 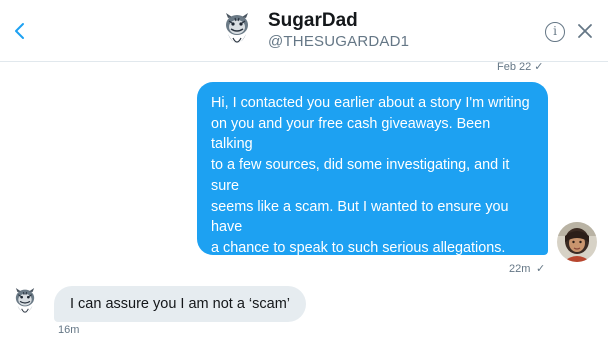 What do you see at coordinates (555, 32) in the screenshot?
I see `info-icon: i` at bounding box center [555, 32].